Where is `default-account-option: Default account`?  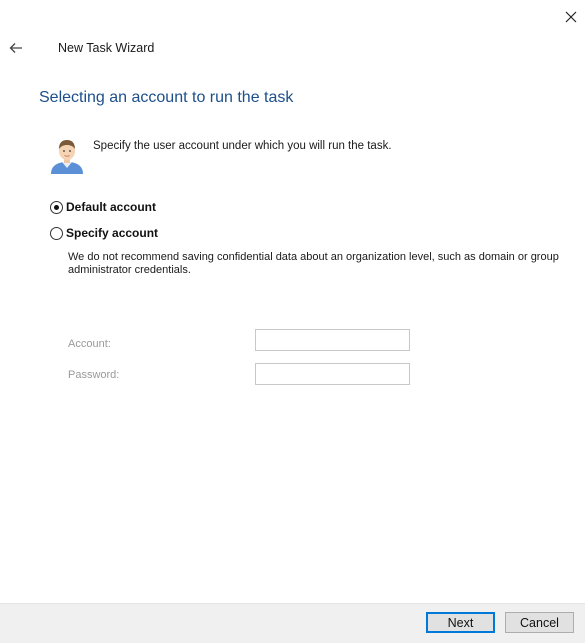 default-account-option: Default account is located at coordinates (103, 207).